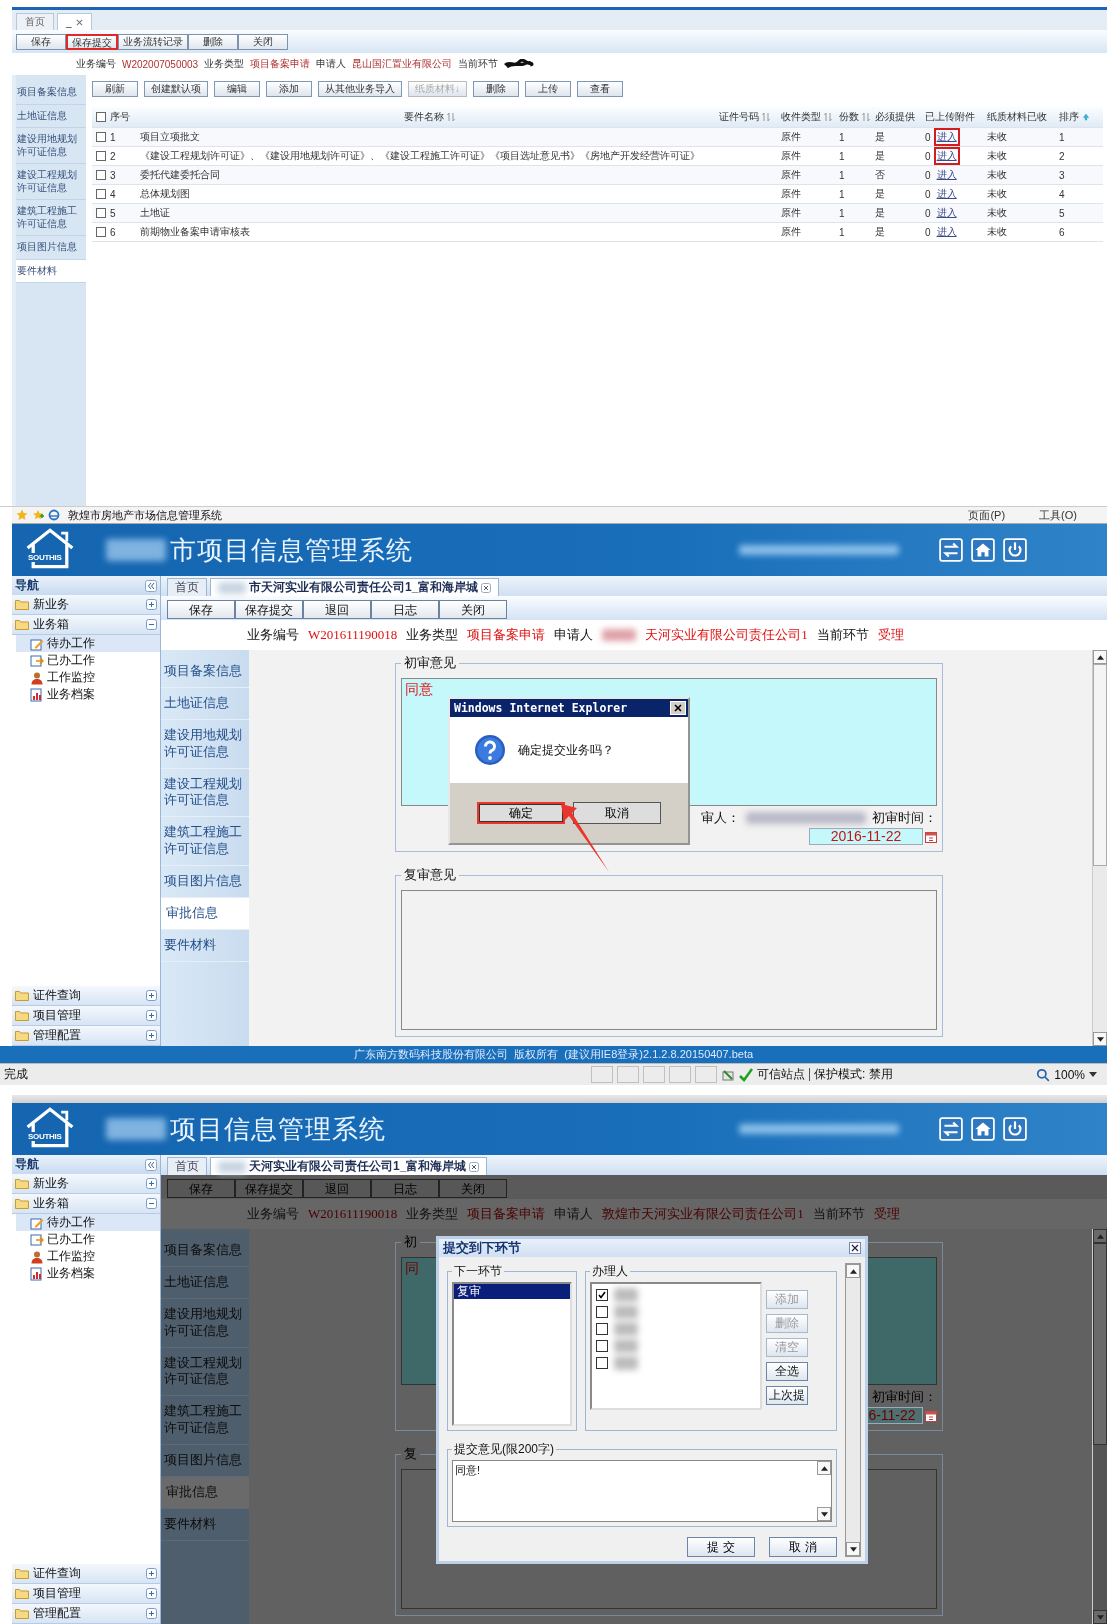 This screenshot has height=1624, width=1107. I want to click on action-button: 查看, so click(600, 89).